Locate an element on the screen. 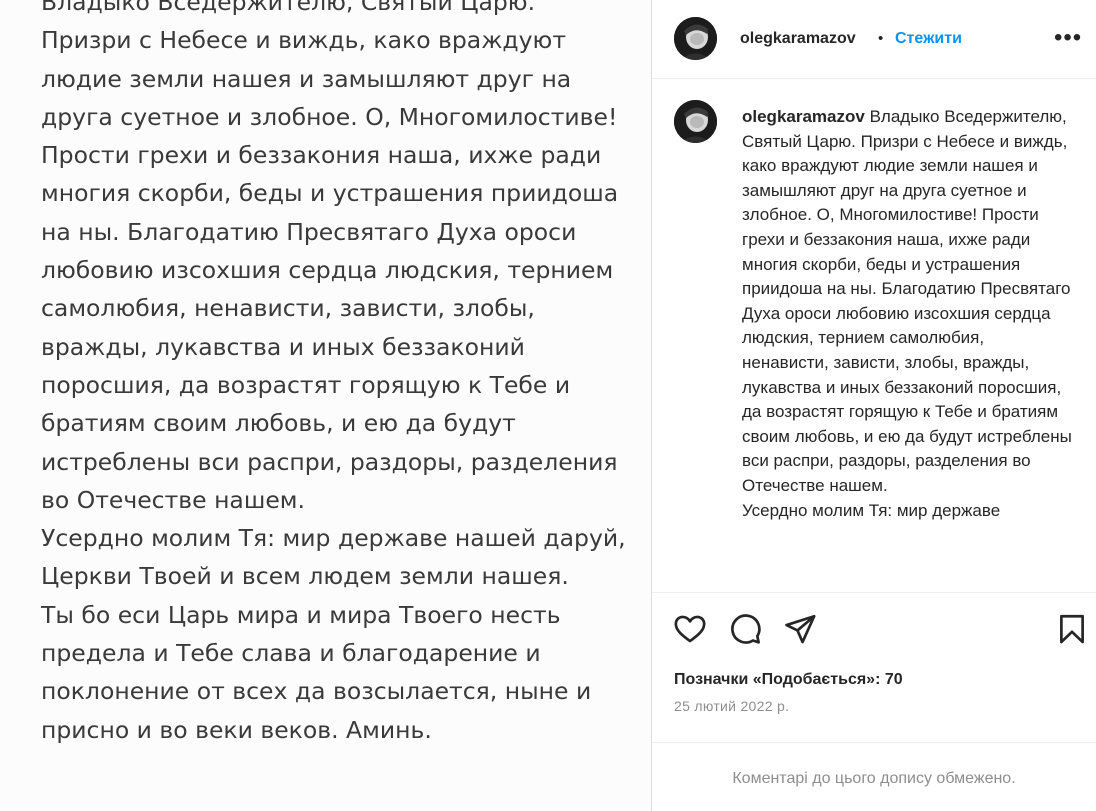  follow-button: Стежити is located at coordinates (928, 39).